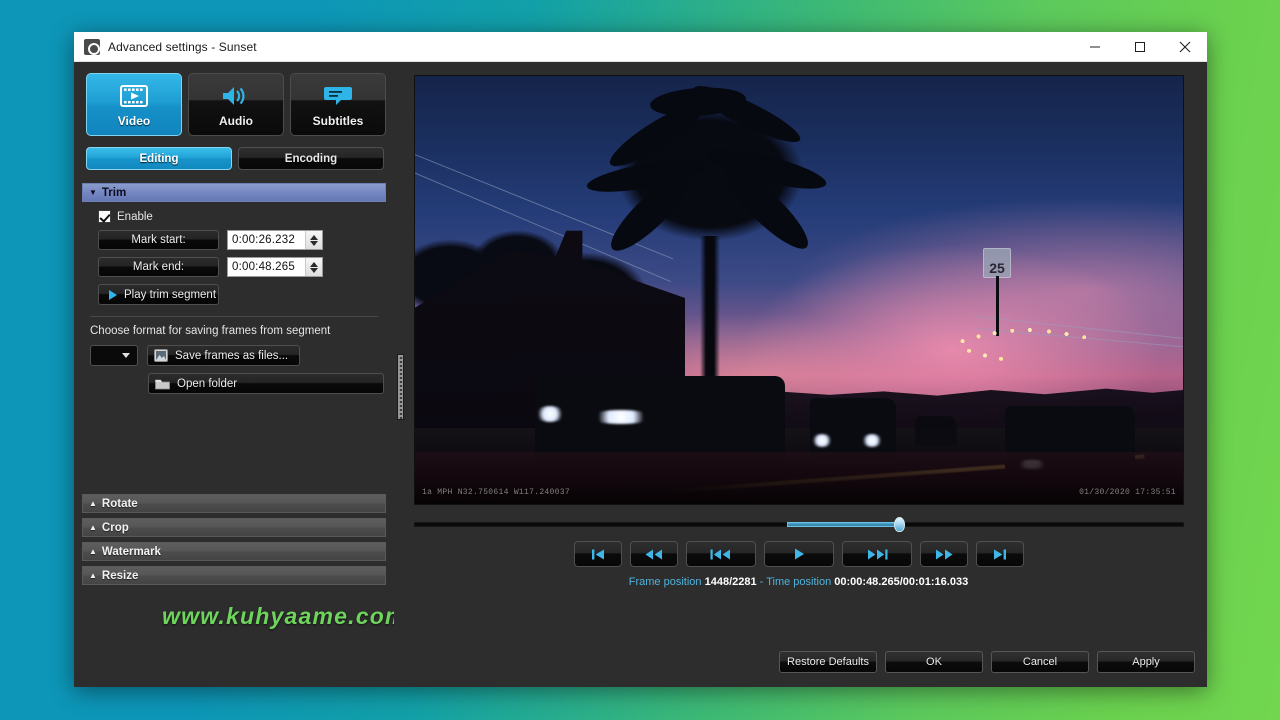  What do you see at coordinates (126, 355) in the screenshot?
I see `chevron-down-icon` at bounding box center [126, 355].